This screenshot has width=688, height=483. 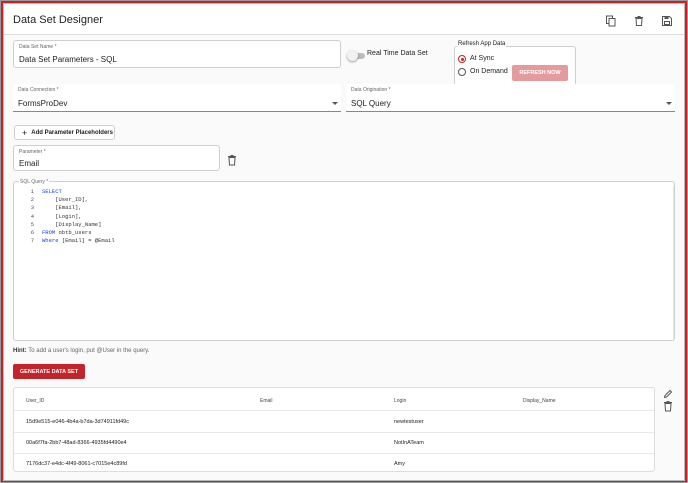 I want to click on data-set-name-label: Data Set Name *, so click(x=38, y=47).